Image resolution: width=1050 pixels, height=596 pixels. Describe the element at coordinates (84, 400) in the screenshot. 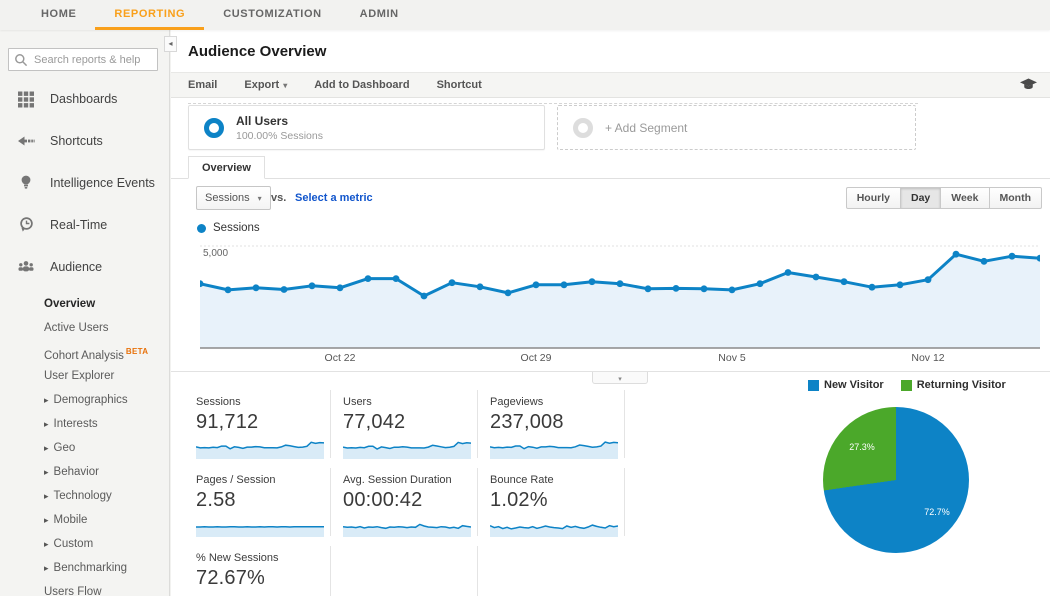

I see `sidebar-item-demographics: Demographics` at that location.